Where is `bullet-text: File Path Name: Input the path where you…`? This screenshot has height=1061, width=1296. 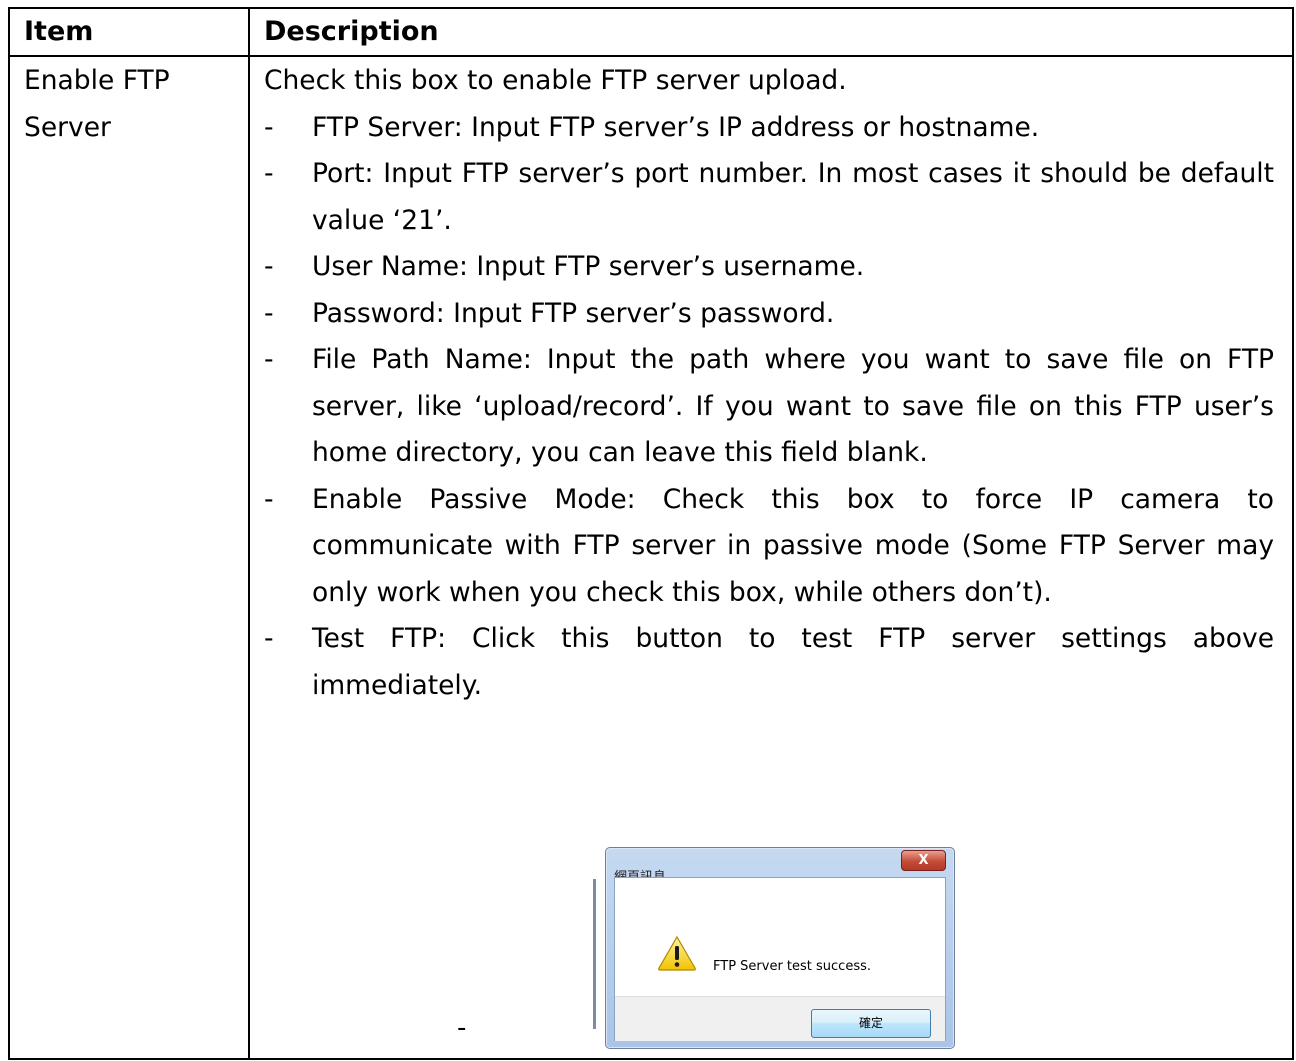 bullet-text: File Path Name: Input the path where you… is located at coordinates (793, 406).